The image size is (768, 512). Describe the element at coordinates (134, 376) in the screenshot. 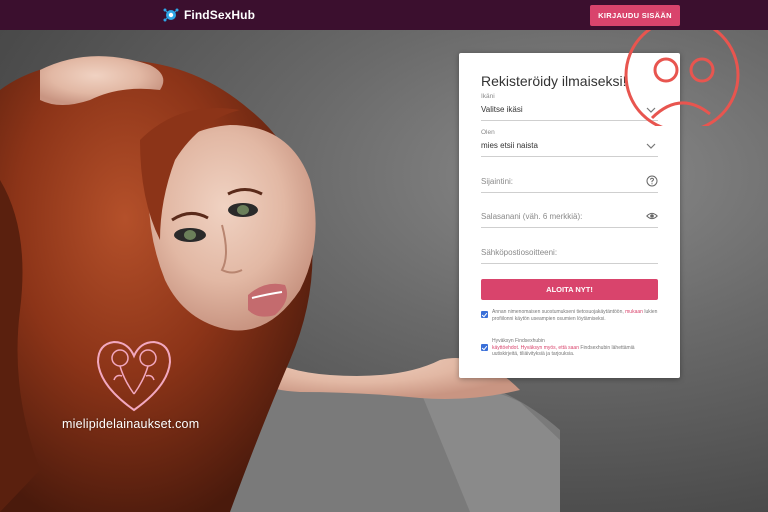

I see `rose-heart-icon` at that location.